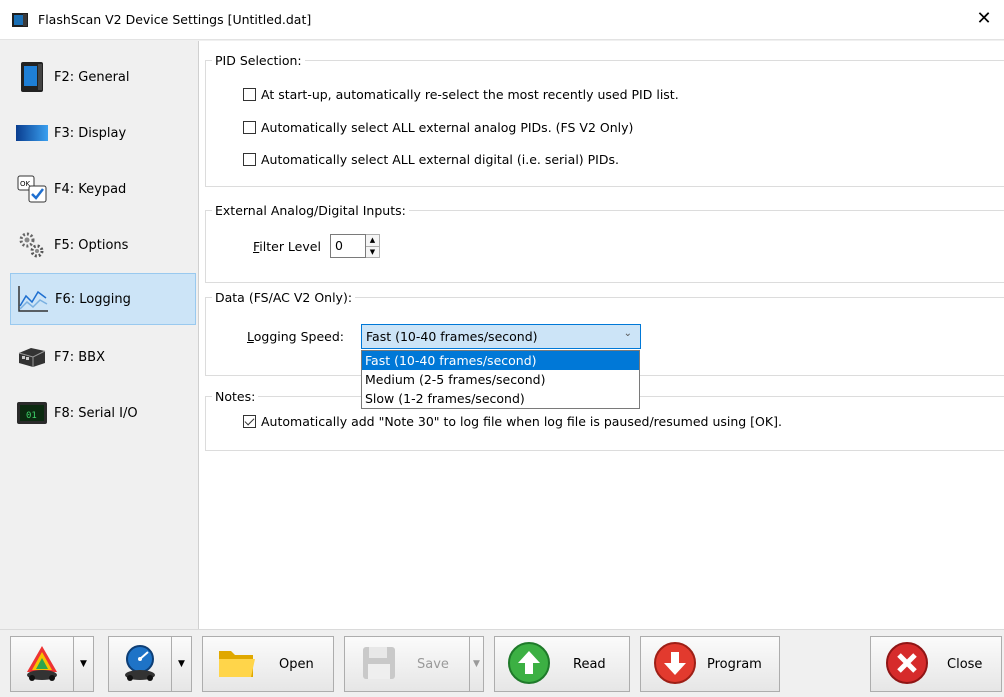 This screenshot has height=697, width=1004. What do you see at coordinates (936, 664) in the screenshot?
I see `close-button: Close` at bounding box center [936, 664].